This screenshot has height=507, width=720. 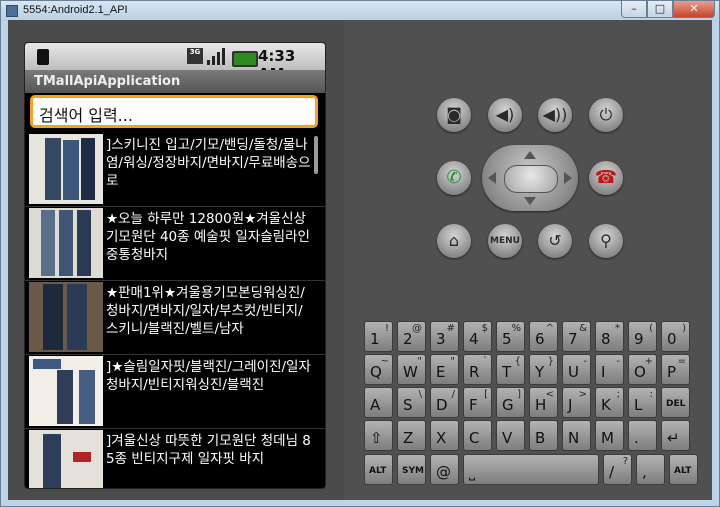 I want to click on key-row2-3: R `, so click(x=477, y=369).